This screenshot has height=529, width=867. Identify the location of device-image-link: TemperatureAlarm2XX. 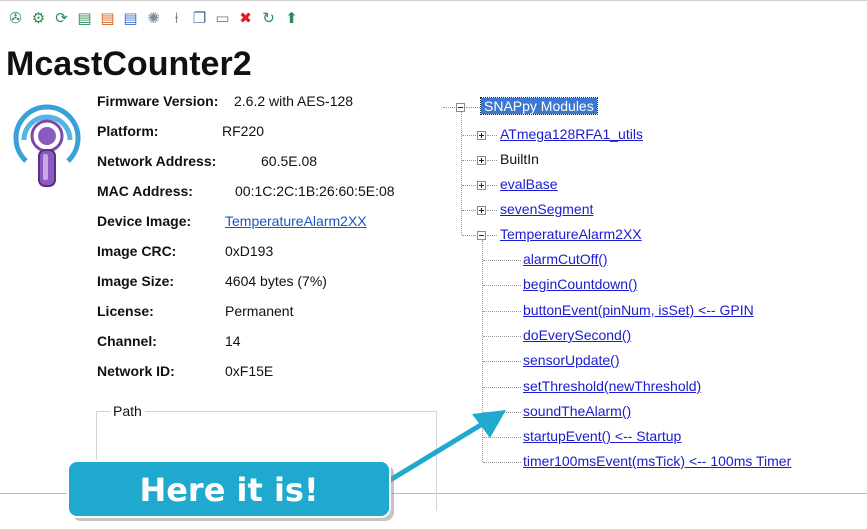
(296, 221).